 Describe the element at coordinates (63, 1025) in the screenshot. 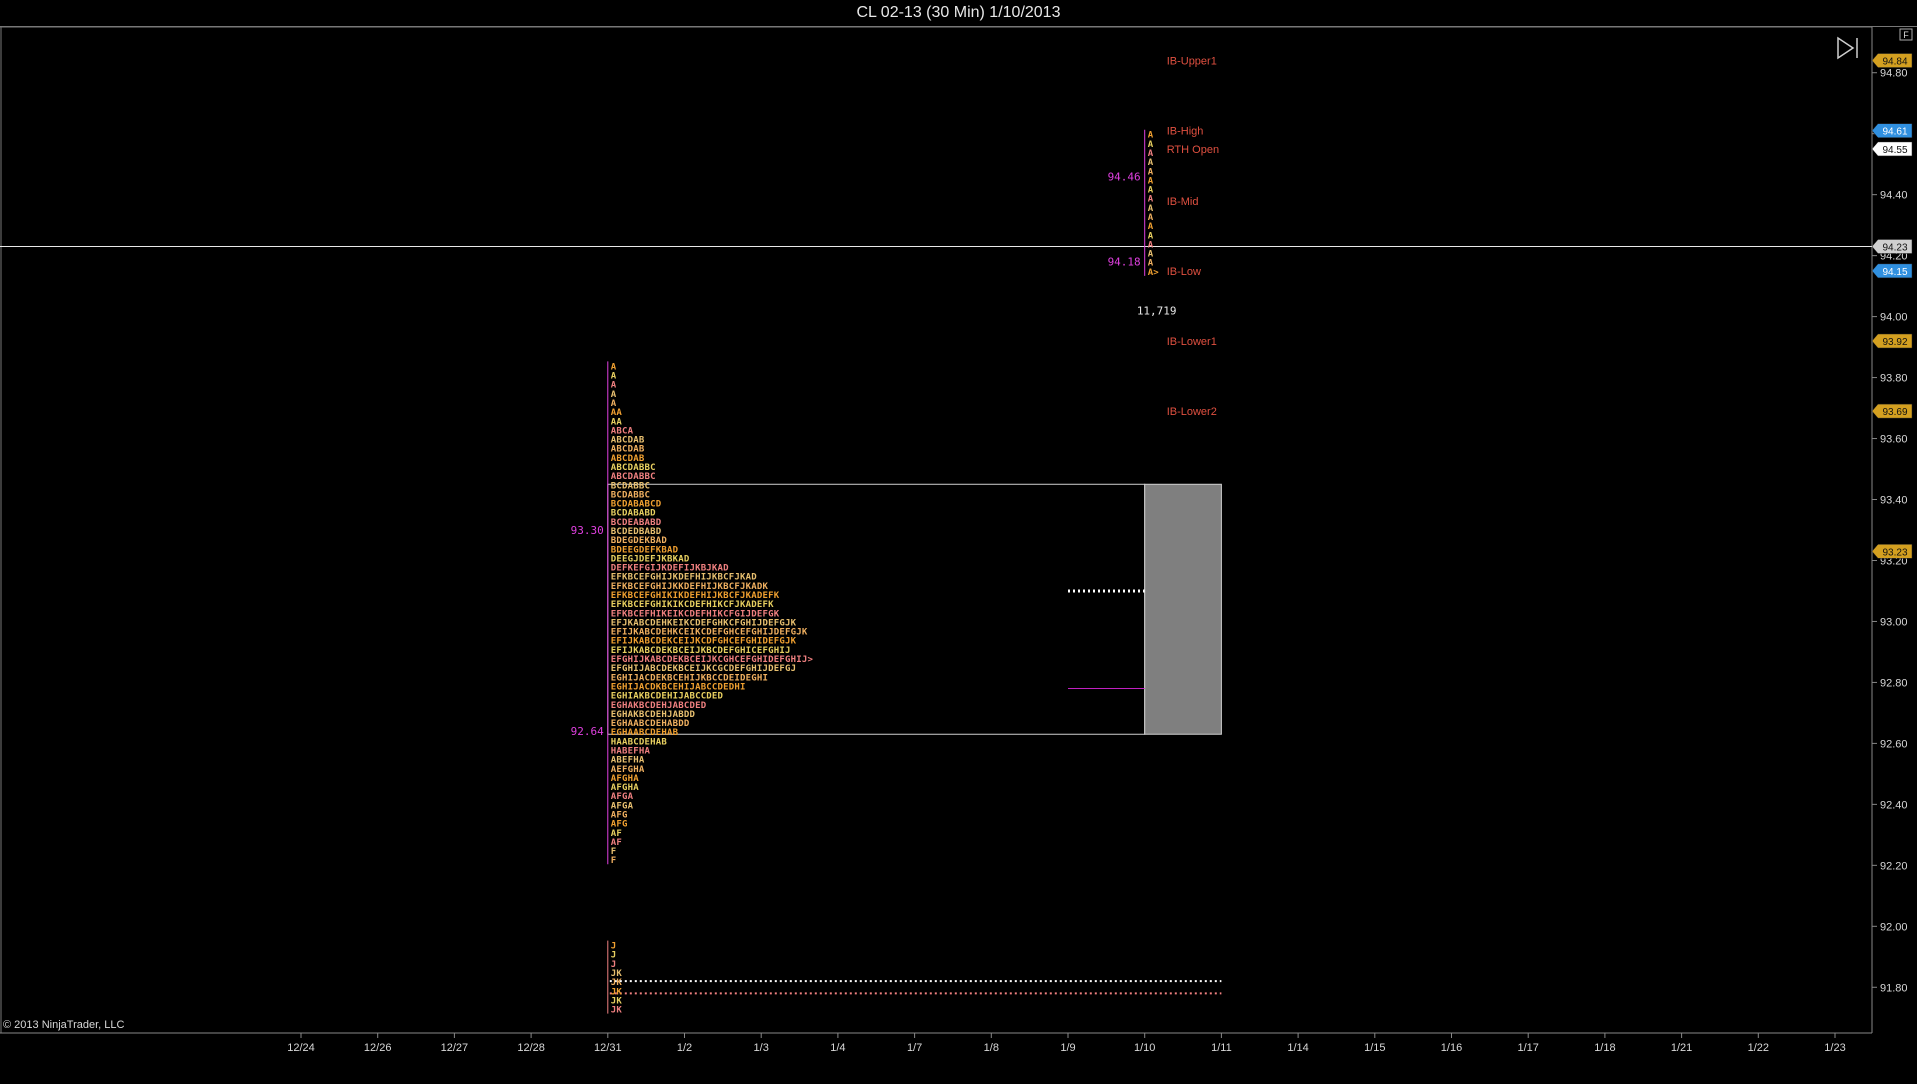

I see `copyright-text: © 2013 NinjaTrader, LLC` at that location.